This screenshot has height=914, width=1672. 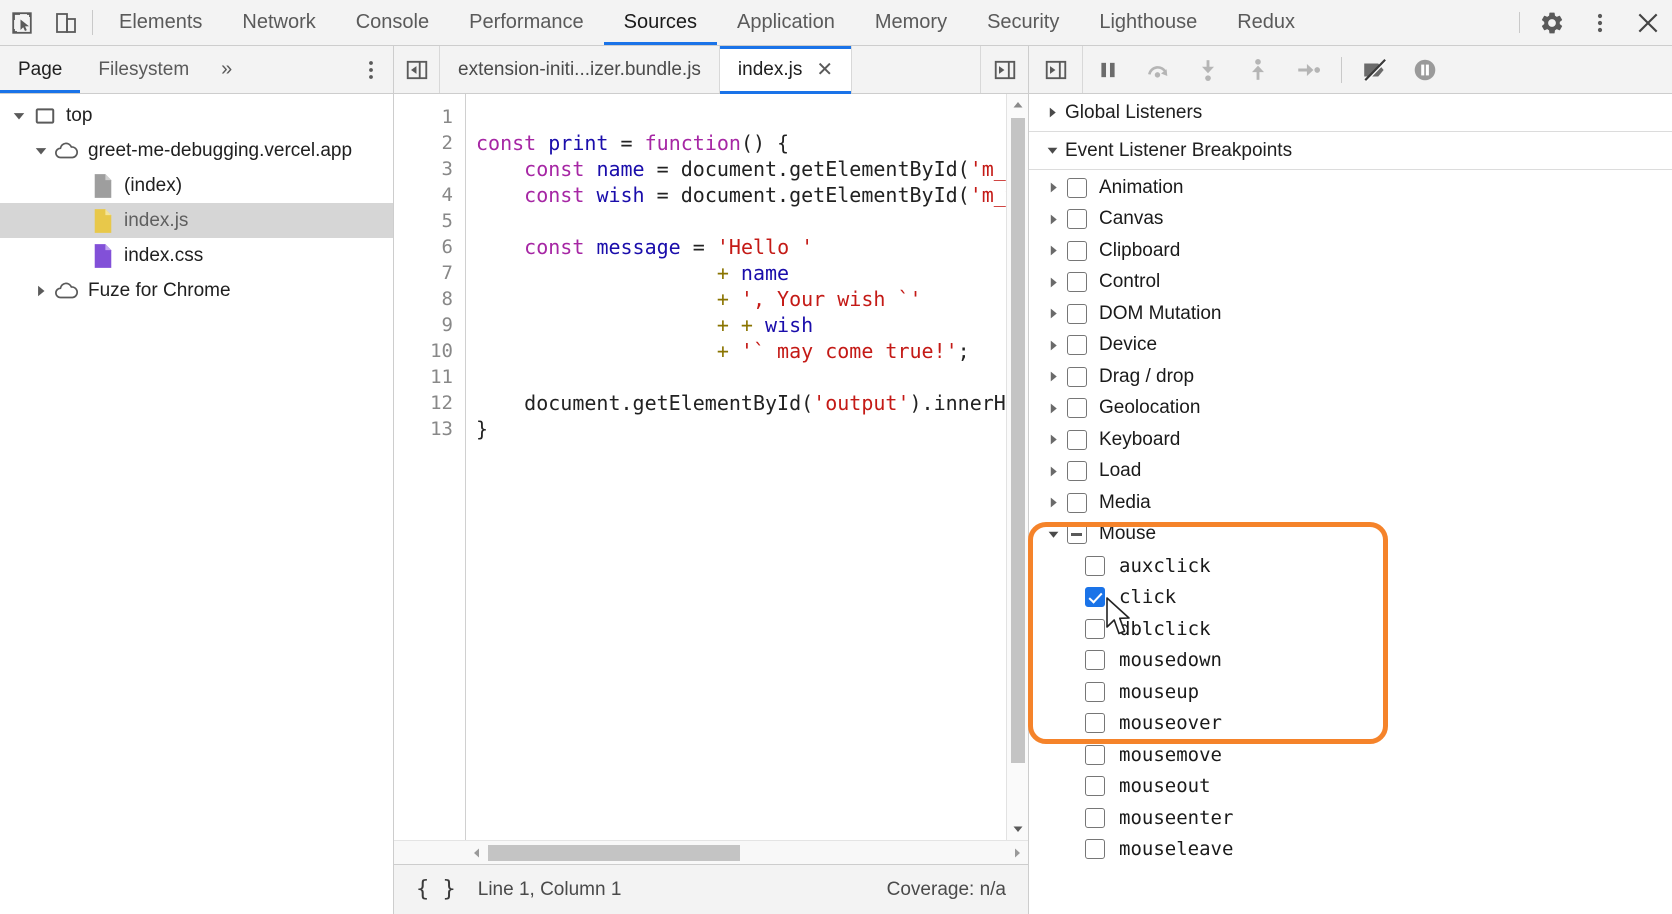 What do you see at coordinates (1350, 472) in the screenshot?
I see `event-breakpoint-category-load: Load` at bounding box center [1350, 472].